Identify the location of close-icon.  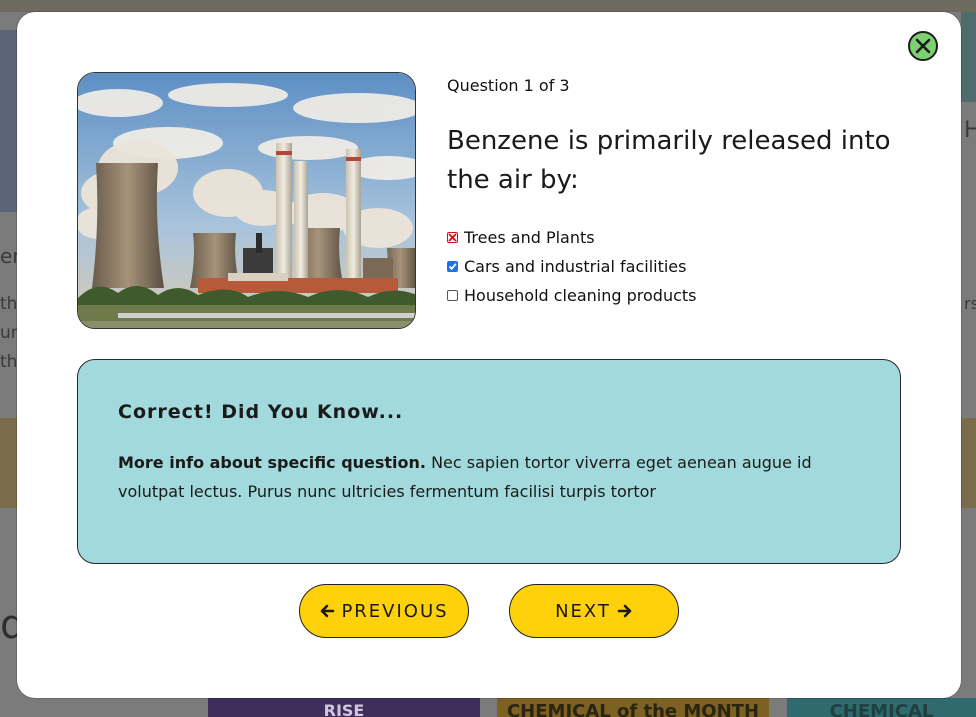
(923, 46).